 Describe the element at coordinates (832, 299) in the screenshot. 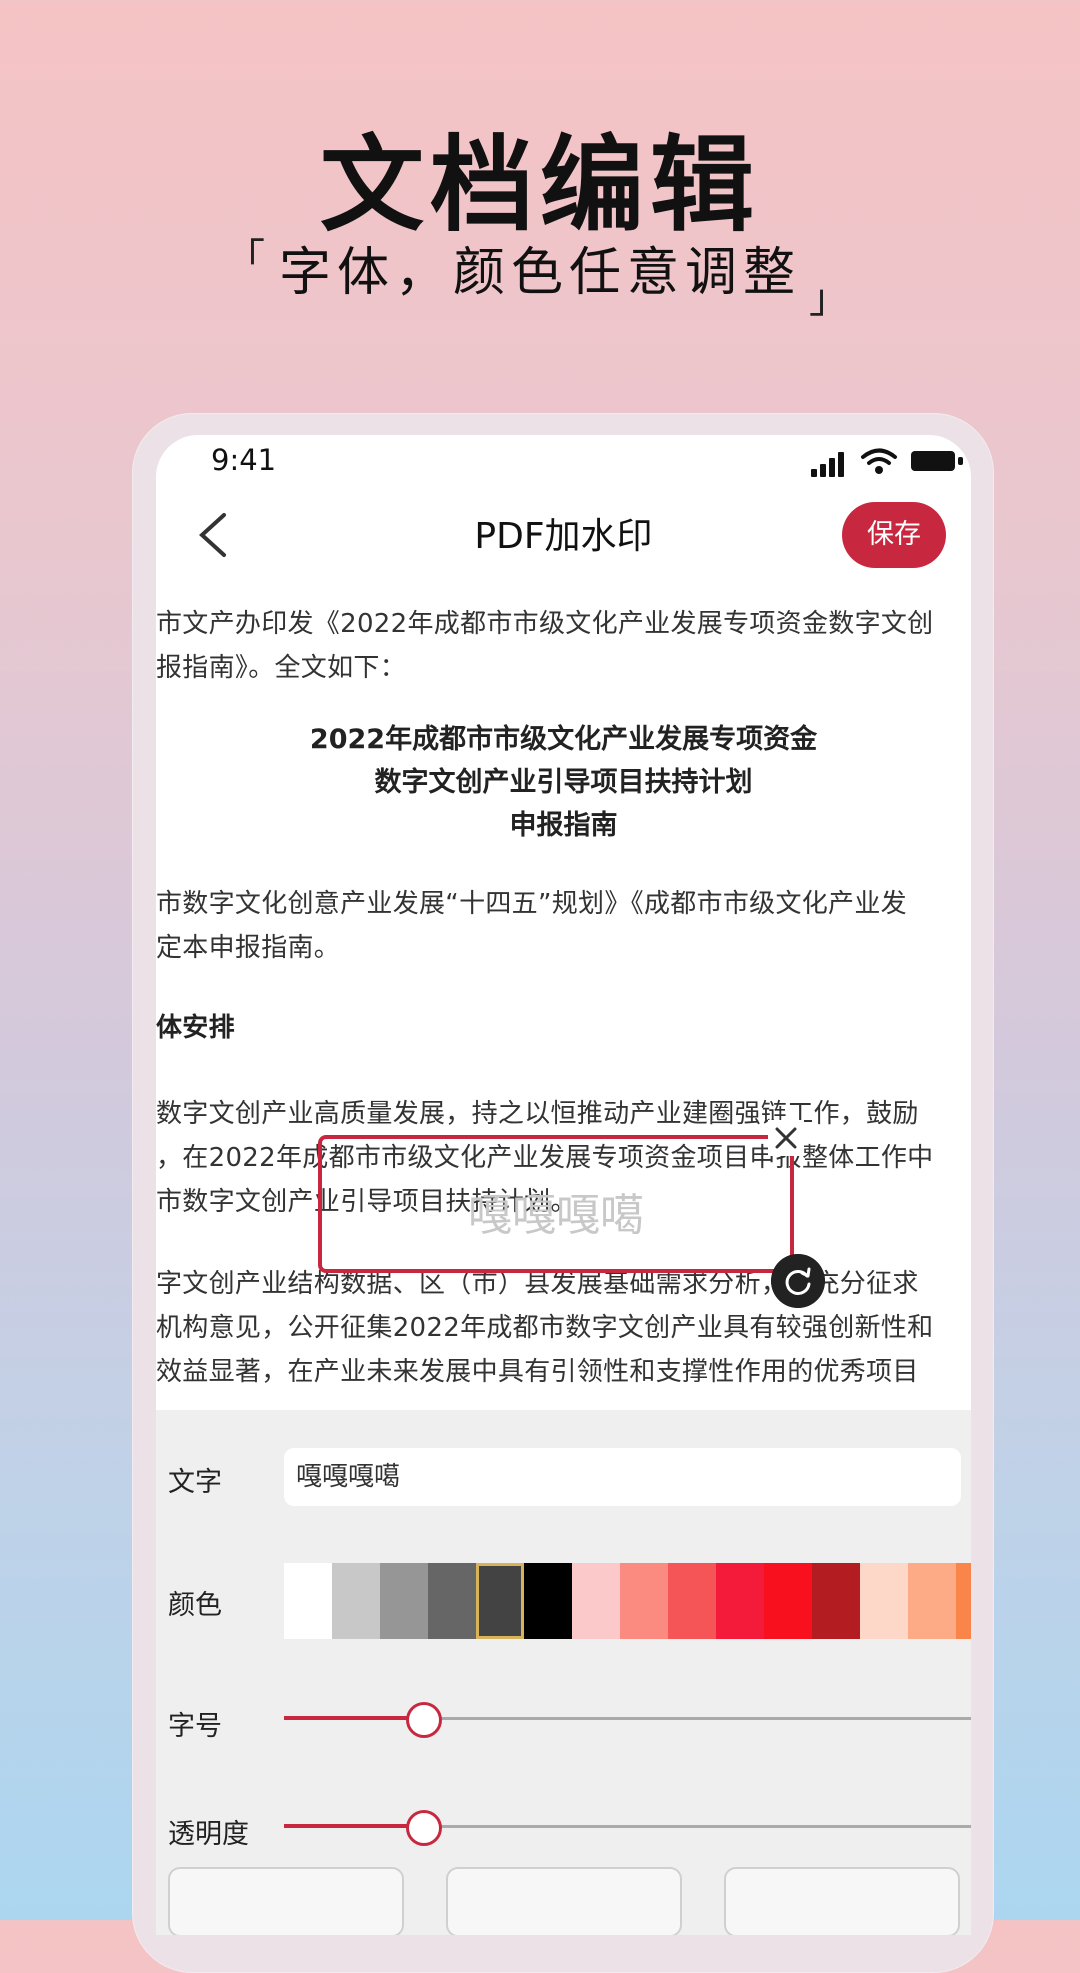

I see `bracket-right: 」` at that location.